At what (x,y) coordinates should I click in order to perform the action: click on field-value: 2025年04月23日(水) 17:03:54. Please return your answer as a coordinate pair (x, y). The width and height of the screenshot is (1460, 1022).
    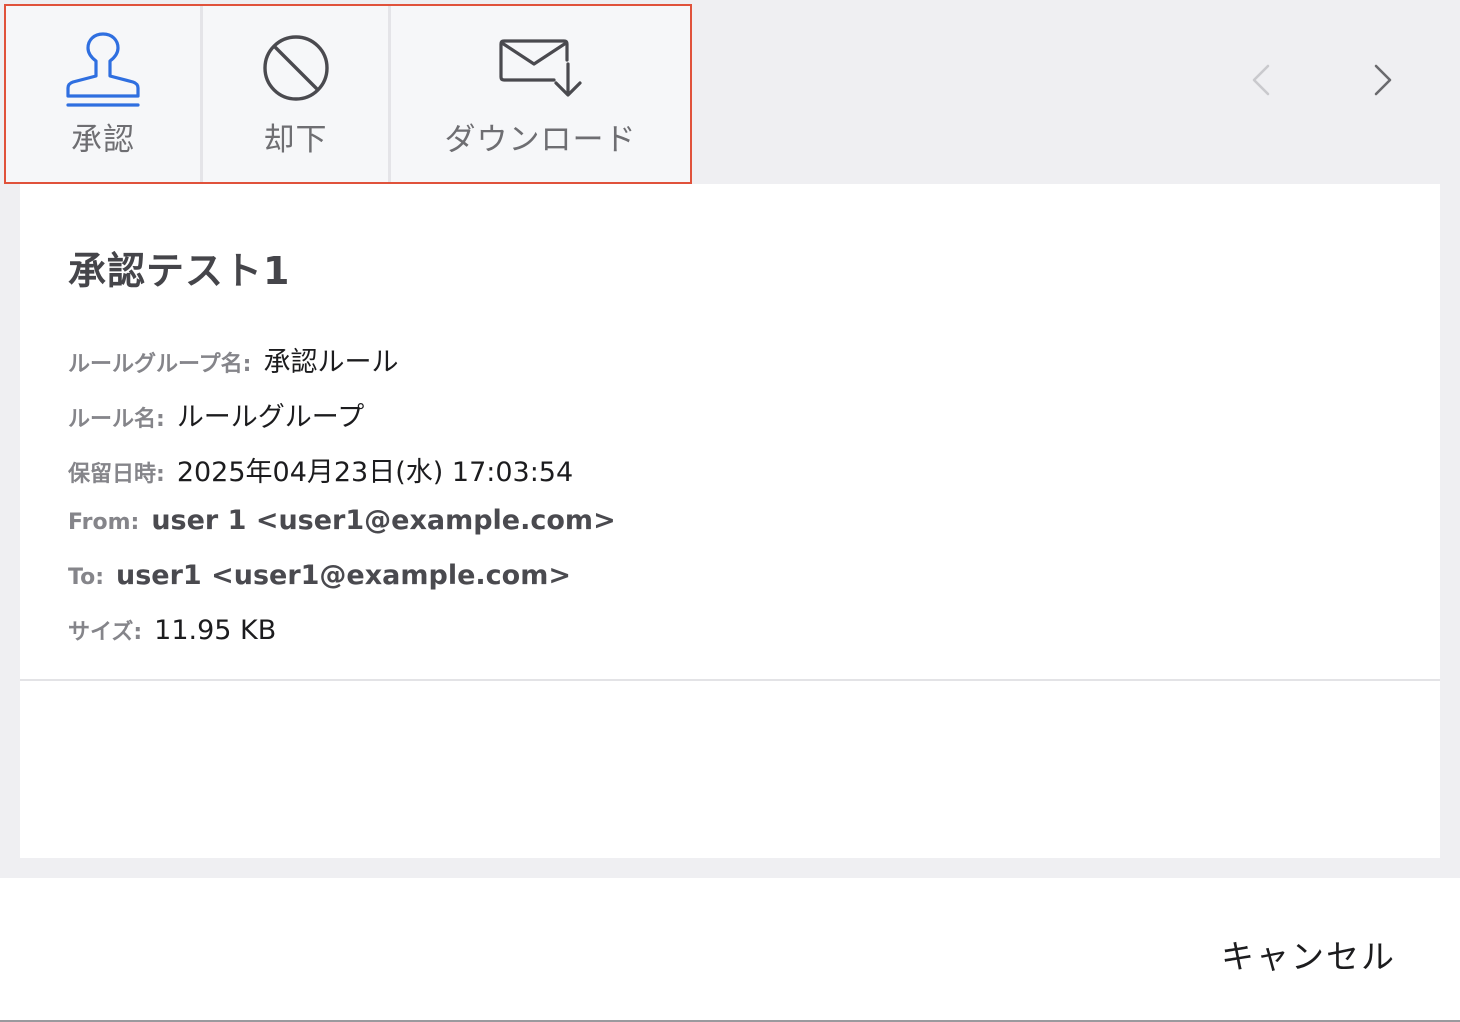
    Looking at the image, I should click on (375, 472).